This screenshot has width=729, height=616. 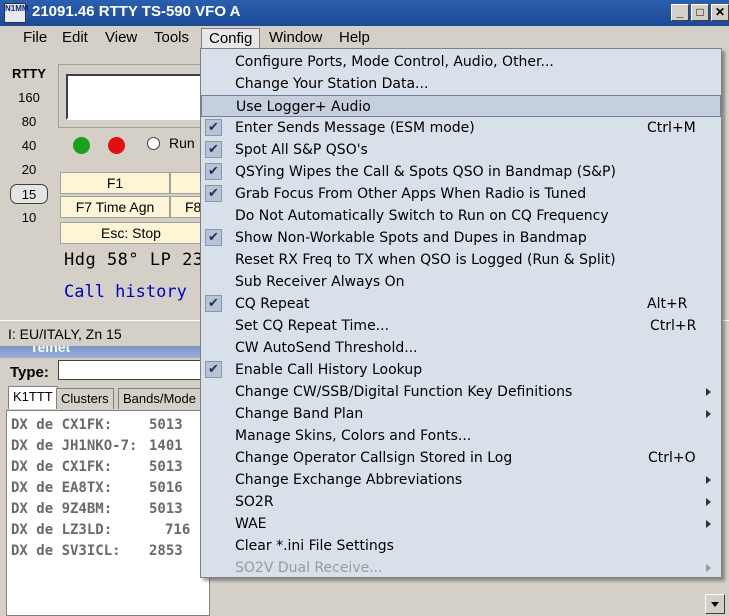 I want to click on menu-item-label: SO2R, so click(x=254, y=502).